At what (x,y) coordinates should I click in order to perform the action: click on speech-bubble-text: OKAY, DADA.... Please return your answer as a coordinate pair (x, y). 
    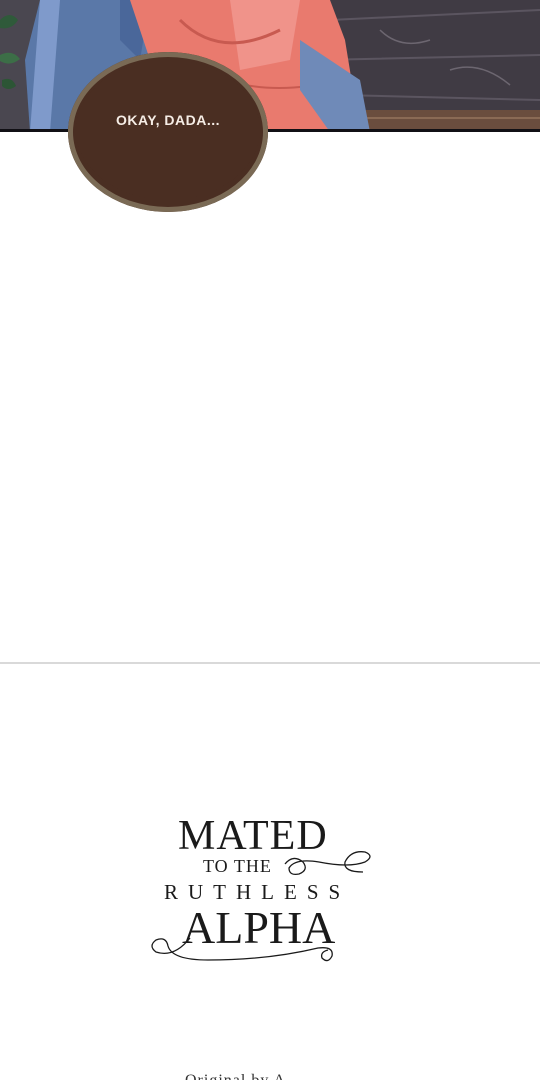
    Looking at the image, I should click on (167, 120).